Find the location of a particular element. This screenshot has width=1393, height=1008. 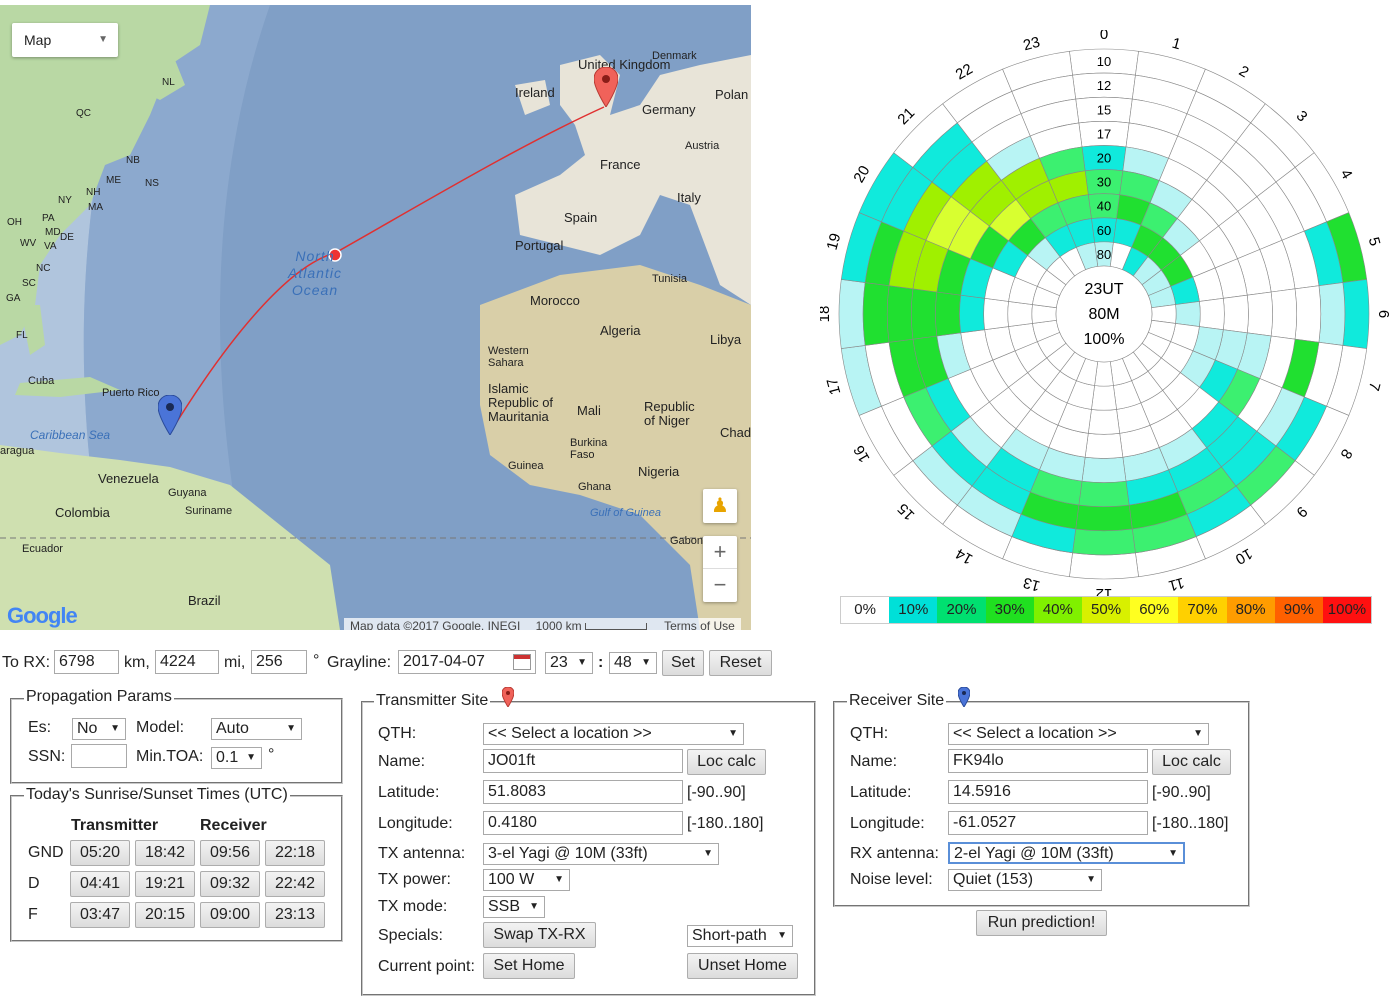

rx-lon-field: -61.0527 is located at coordinates (1048, 823).